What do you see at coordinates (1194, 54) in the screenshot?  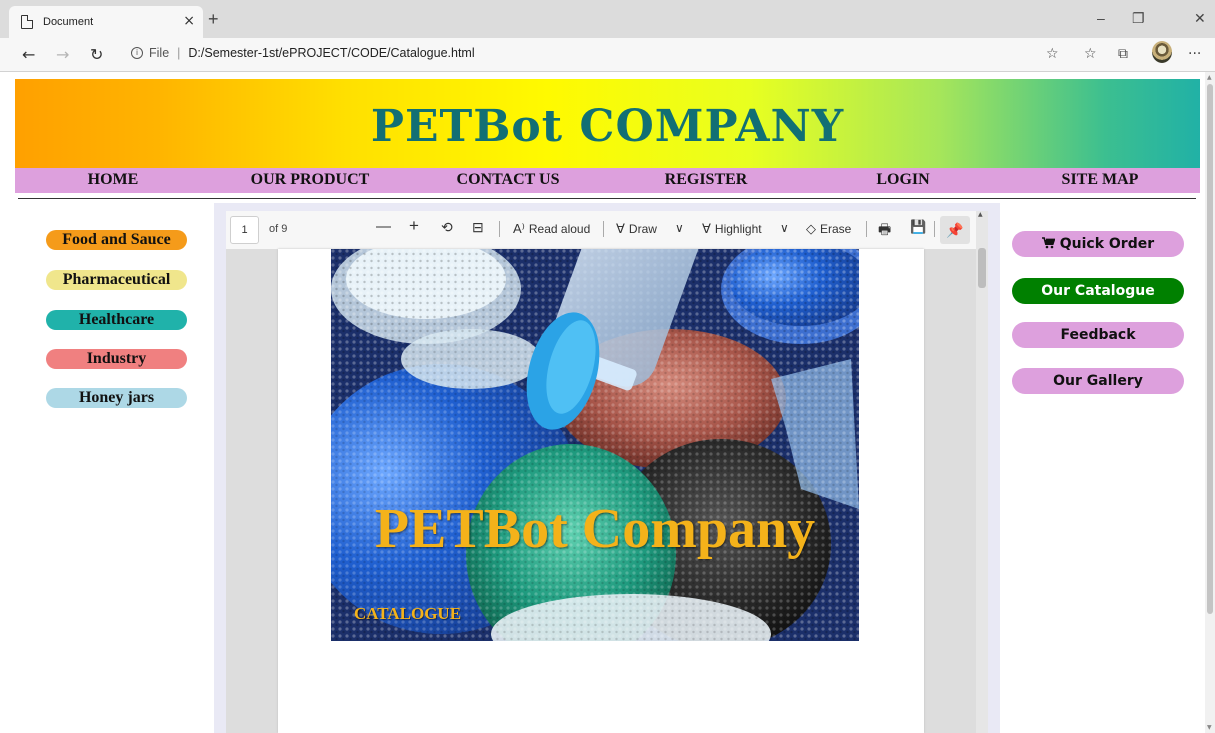 I see `more-menu-icon: ···` at bounding box center [1194, 54].